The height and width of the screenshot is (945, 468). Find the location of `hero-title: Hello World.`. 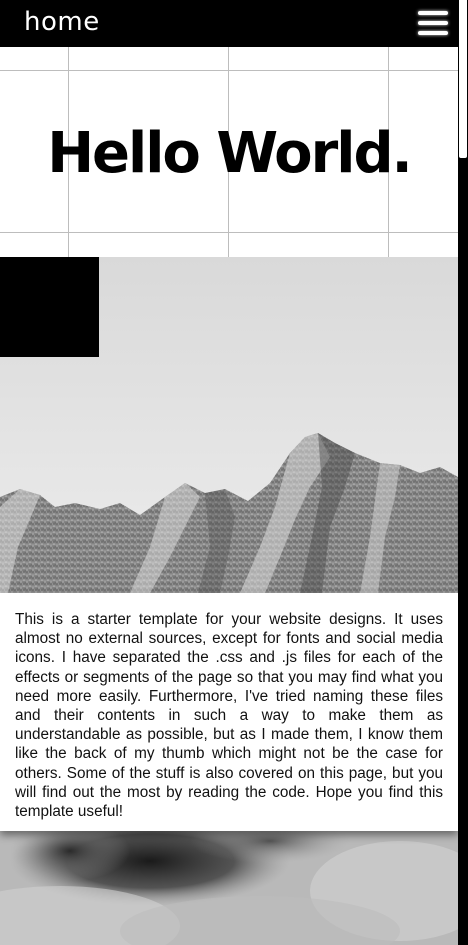

hero-title: Hello World. is located at coordinates (230, 153).